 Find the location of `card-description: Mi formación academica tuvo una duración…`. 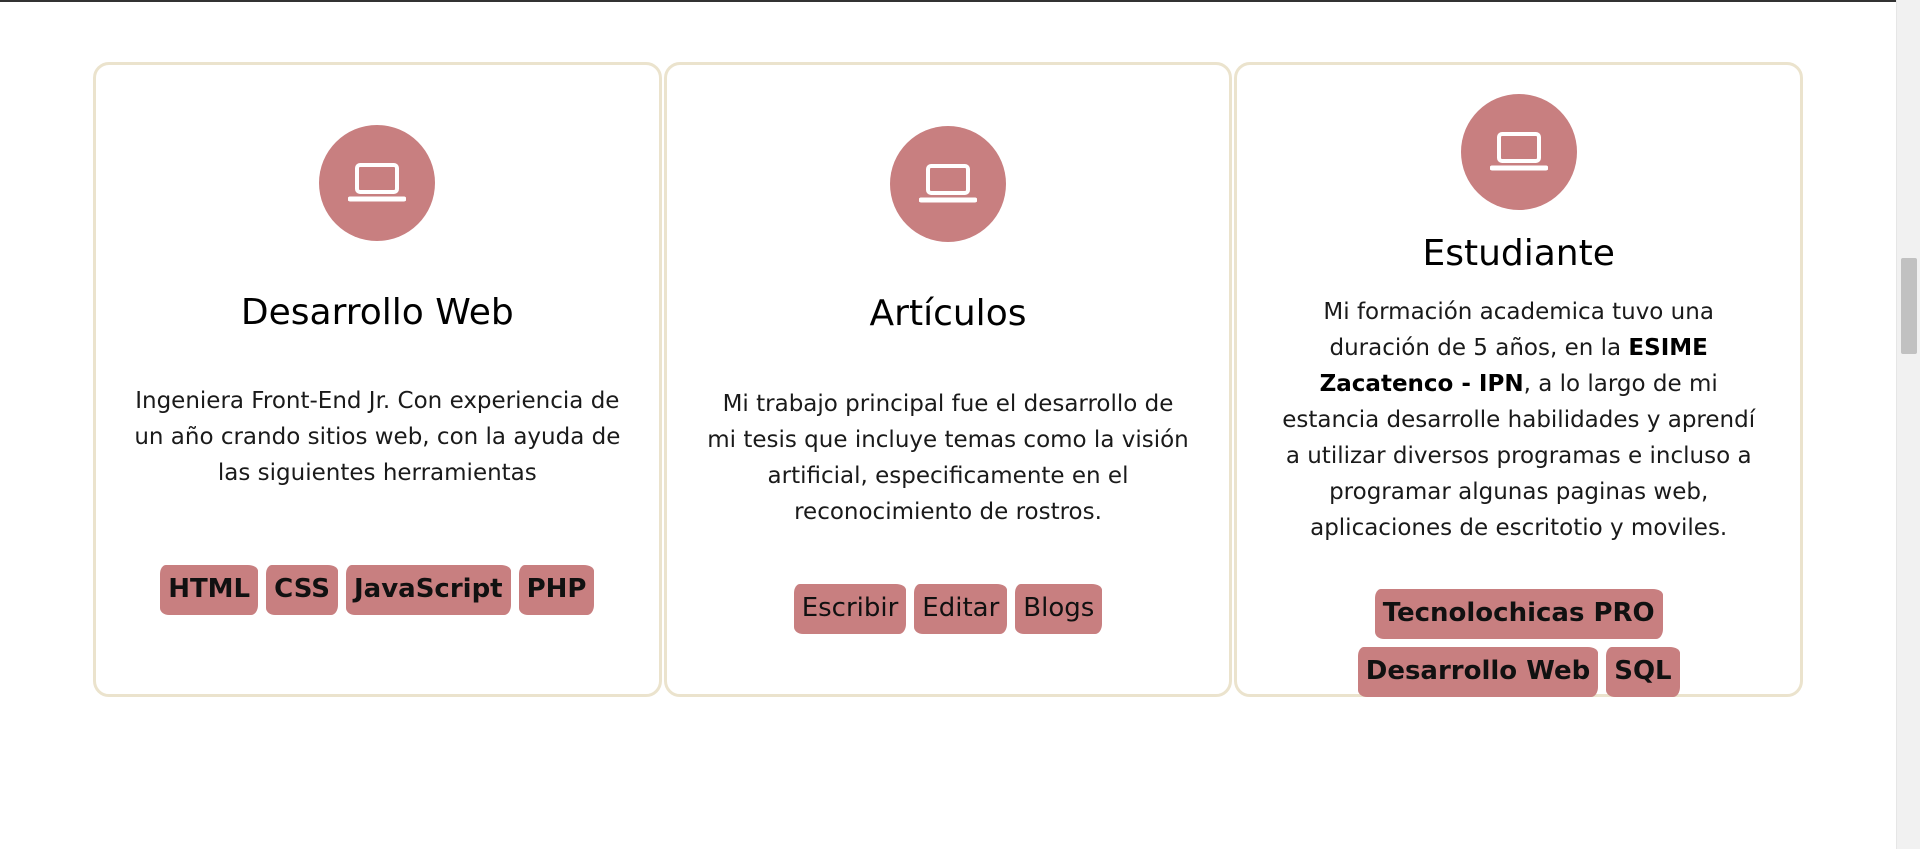

card-description: Mi formación academica tuvo una duración… is located at coordinates (1518, 420).